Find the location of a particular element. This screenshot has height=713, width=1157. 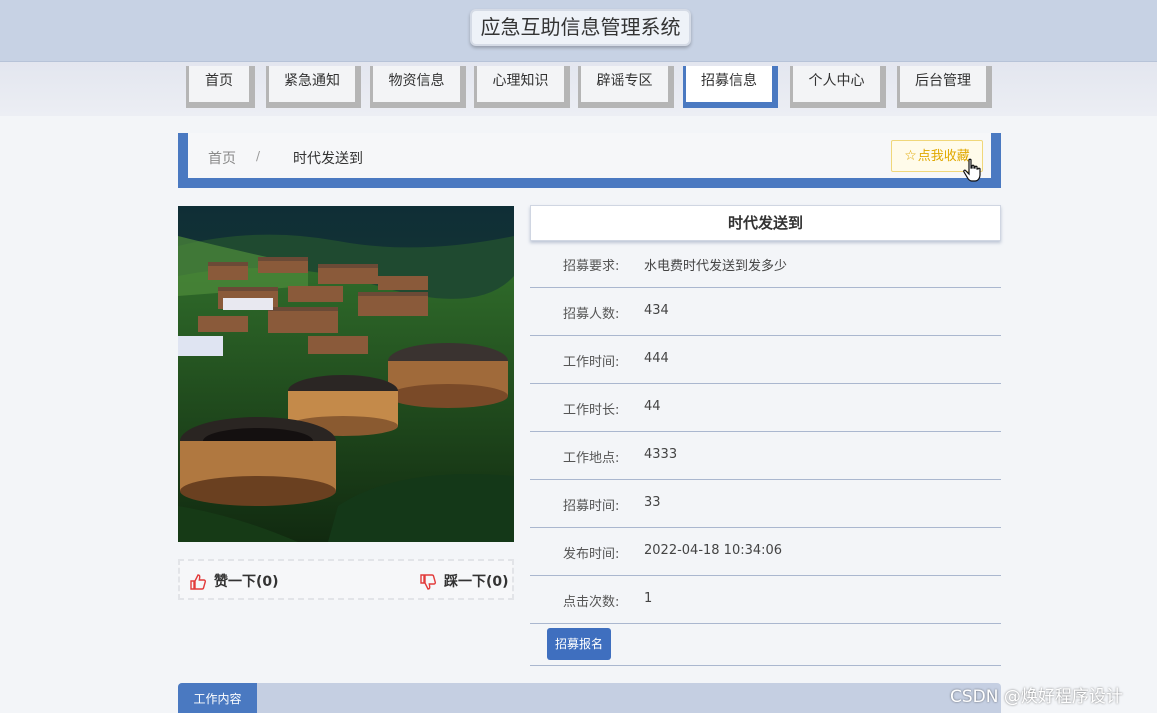

field-value: 434 is located at coordinates (656, 310).